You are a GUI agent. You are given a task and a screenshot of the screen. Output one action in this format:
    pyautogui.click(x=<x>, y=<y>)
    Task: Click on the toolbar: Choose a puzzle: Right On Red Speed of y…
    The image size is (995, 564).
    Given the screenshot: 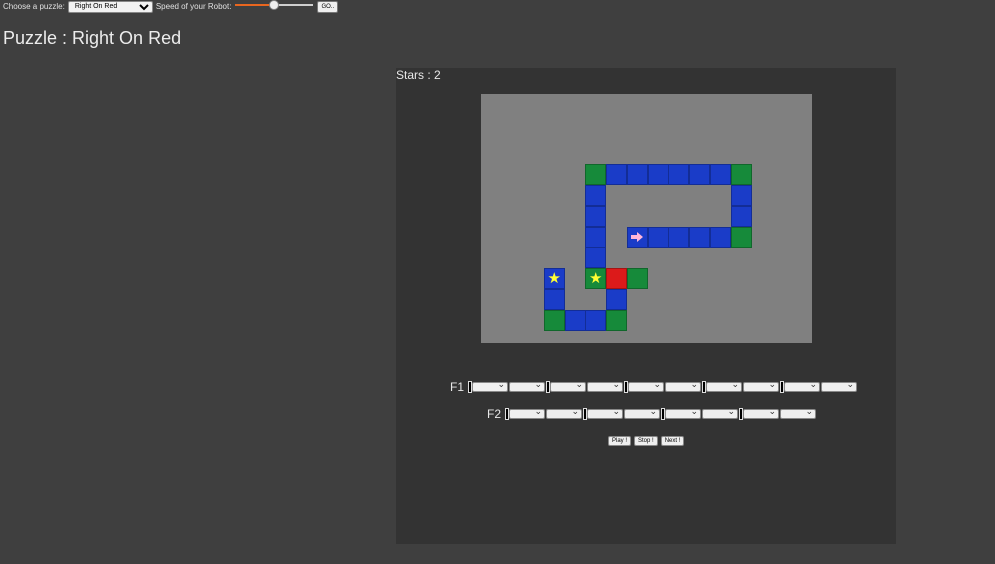 What is the action you would take?
    pyautogui.click(x=171, y=6)
    